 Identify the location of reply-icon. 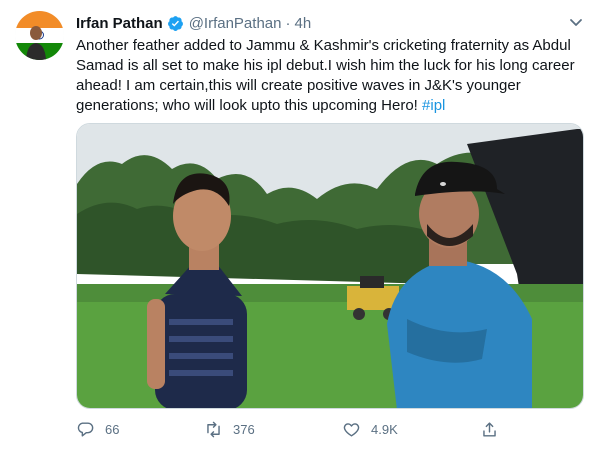
(85, 429).